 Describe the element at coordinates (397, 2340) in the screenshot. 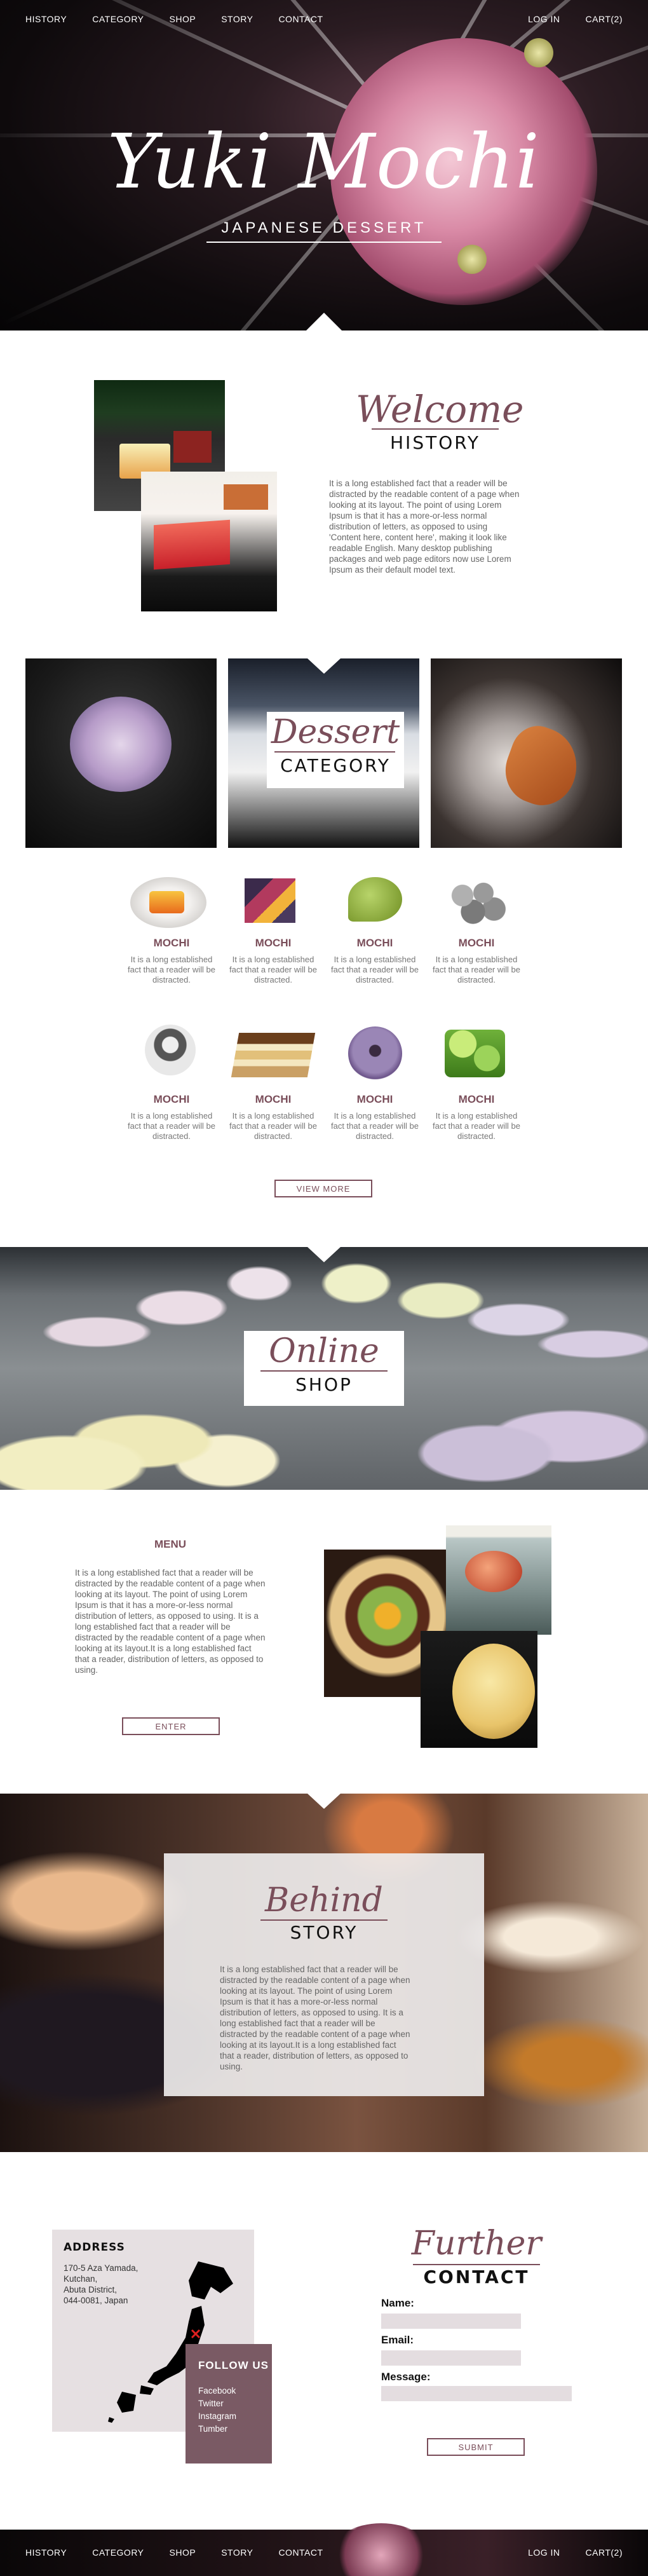

I see `email-label: Email:` at that location.